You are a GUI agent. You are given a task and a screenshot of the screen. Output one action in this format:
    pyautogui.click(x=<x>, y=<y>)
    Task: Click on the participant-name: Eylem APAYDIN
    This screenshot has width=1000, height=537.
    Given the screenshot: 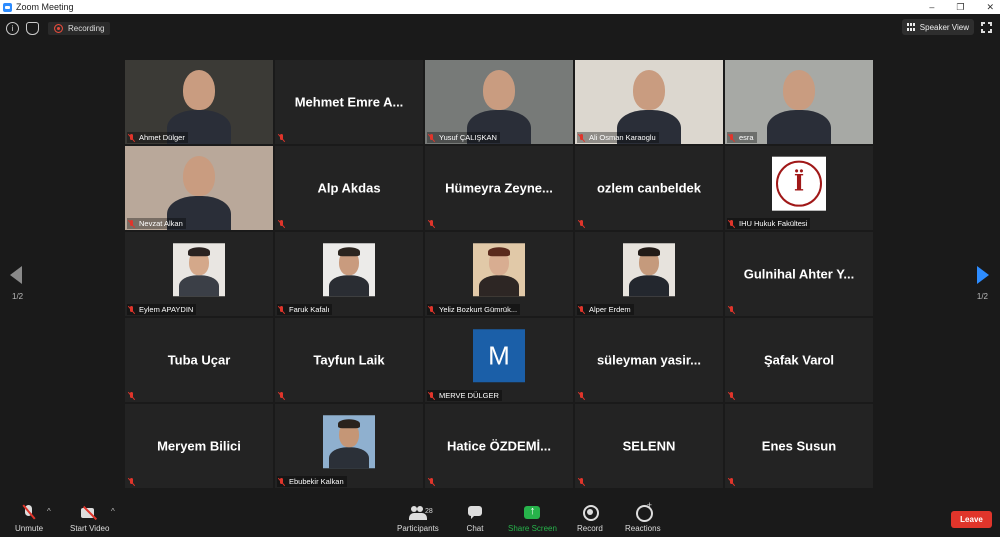 What is the action you would take?
    pyautogui.click(x=166, y=309)
    